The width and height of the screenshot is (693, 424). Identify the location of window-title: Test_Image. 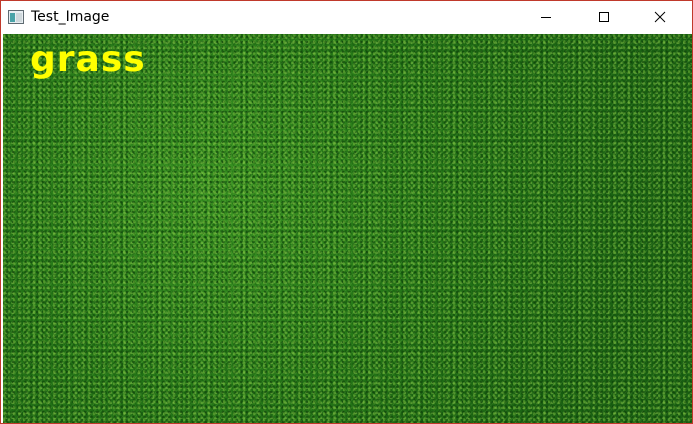
(70, 17).